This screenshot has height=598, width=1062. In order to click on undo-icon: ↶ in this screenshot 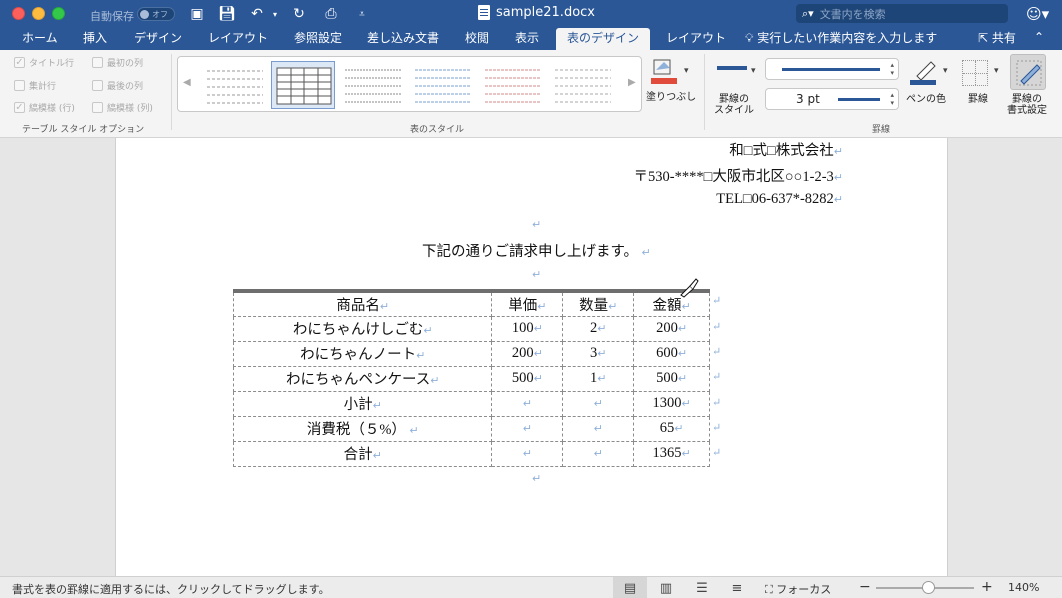, I will do `click(257, 14)`.